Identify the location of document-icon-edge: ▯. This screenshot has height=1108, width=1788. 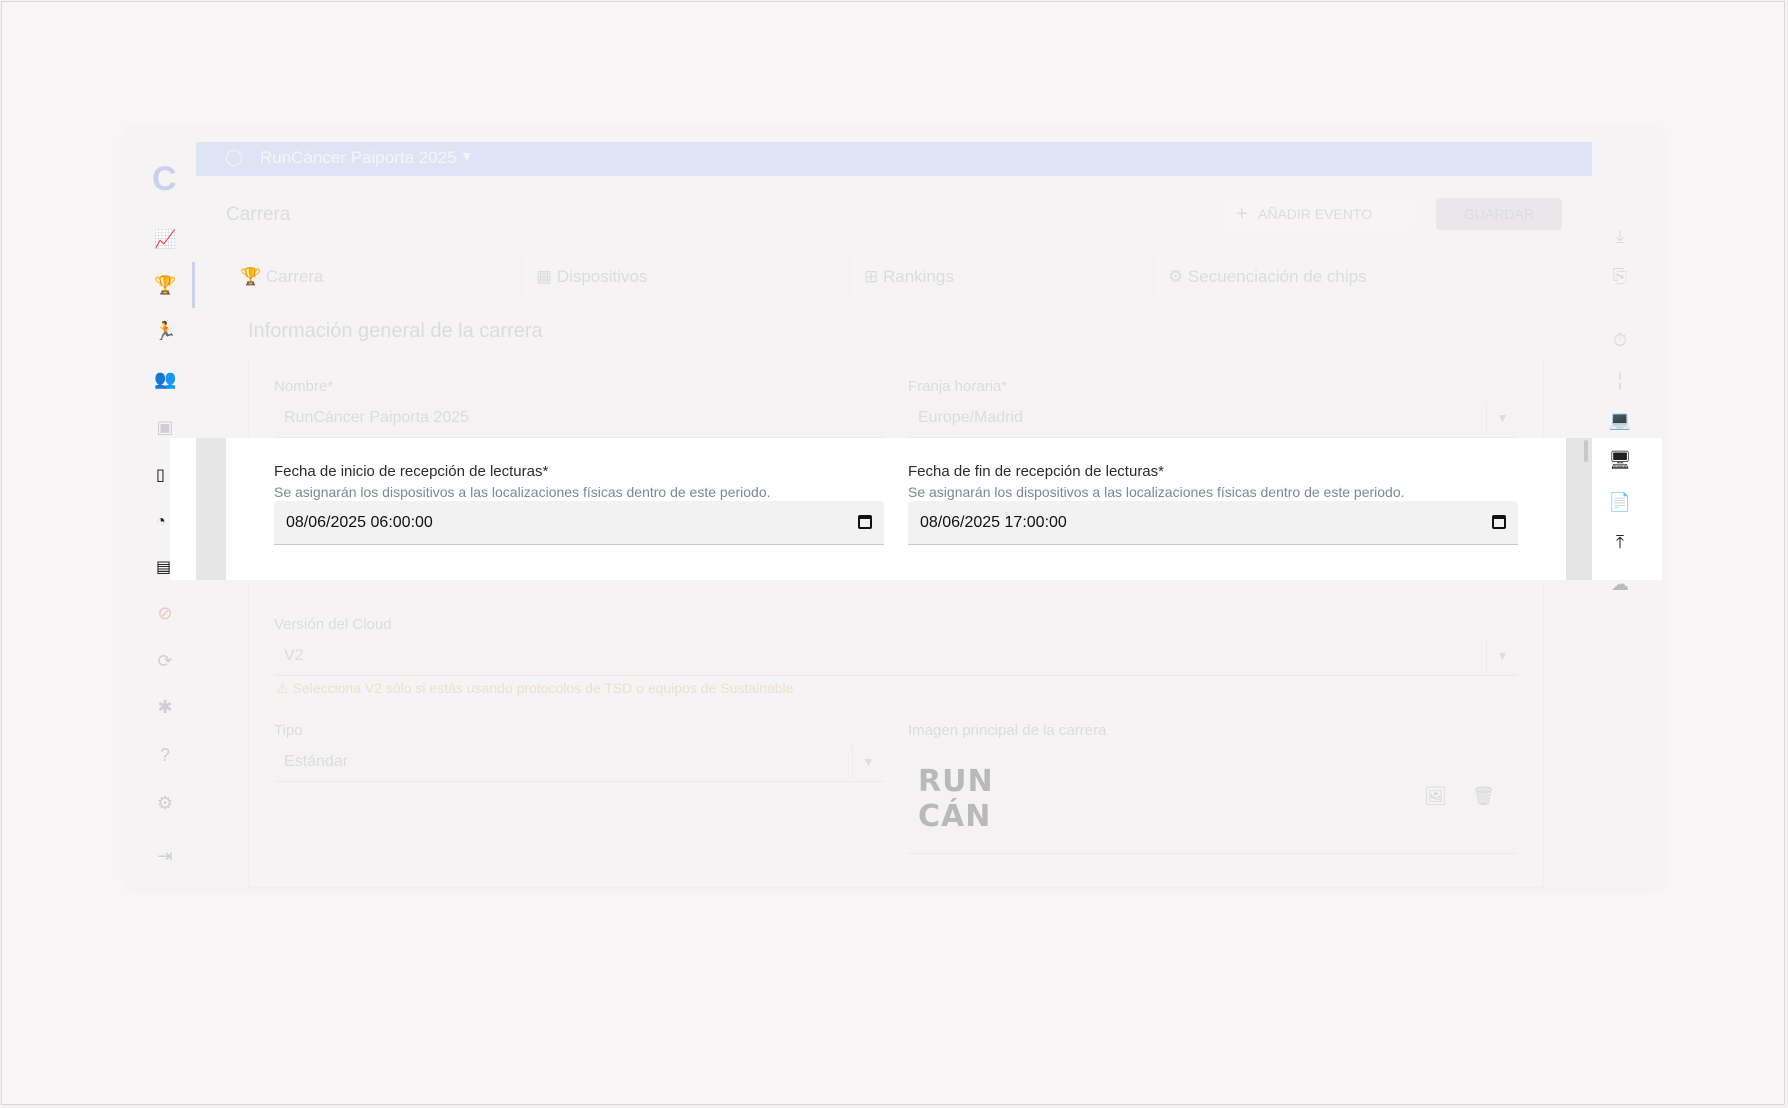
(160, 475).